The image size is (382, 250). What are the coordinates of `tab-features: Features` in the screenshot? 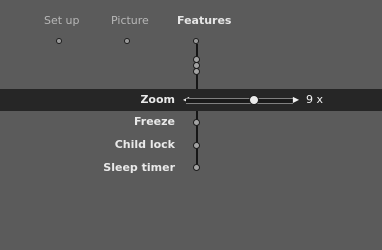 It's located at (204, 20).